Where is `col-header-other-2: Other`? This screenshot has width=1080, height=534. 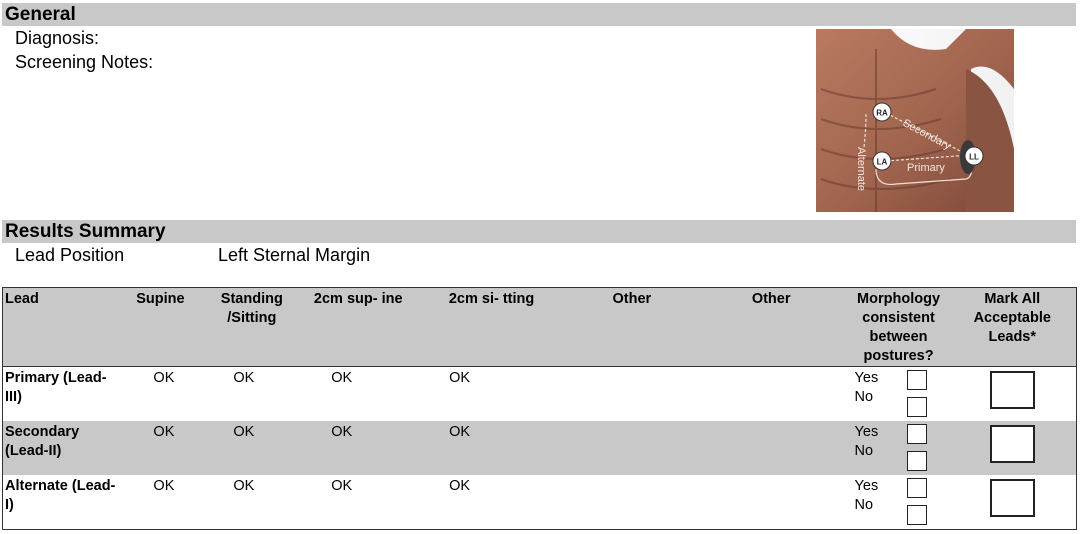
col-header-other-2: Other is located at coordinates (771, 327).